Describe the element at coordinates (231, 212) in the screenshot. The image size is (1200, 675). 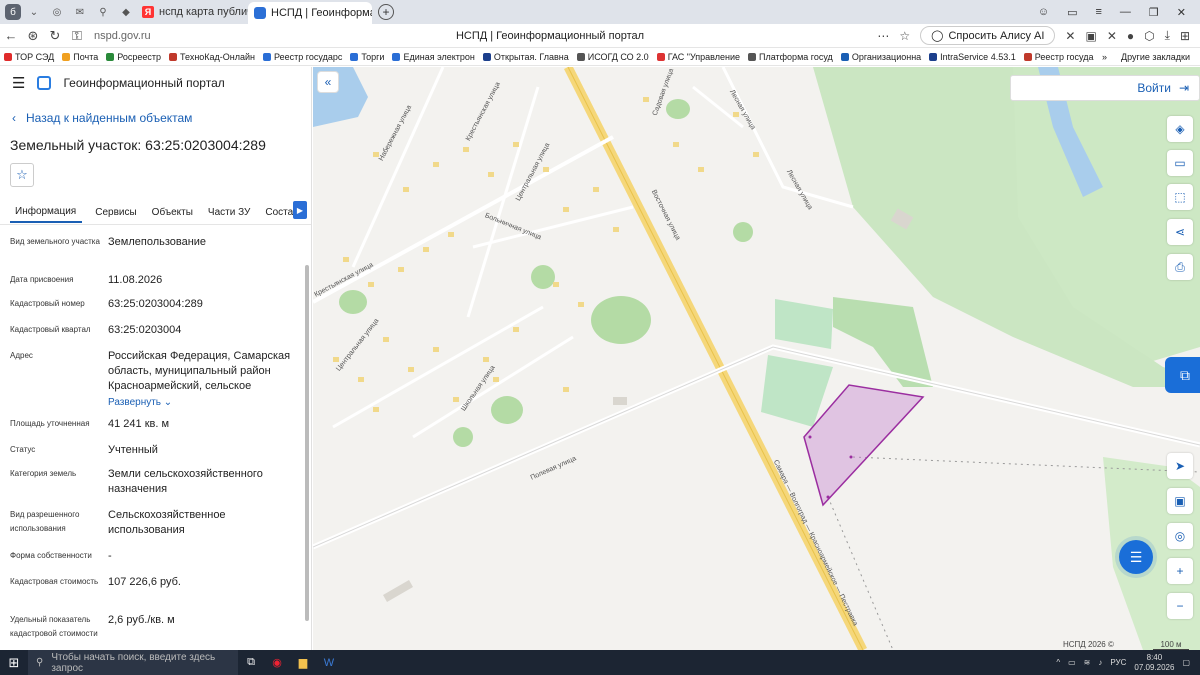
I see `tab-parcel-parts: Части ЗУ` at that location.